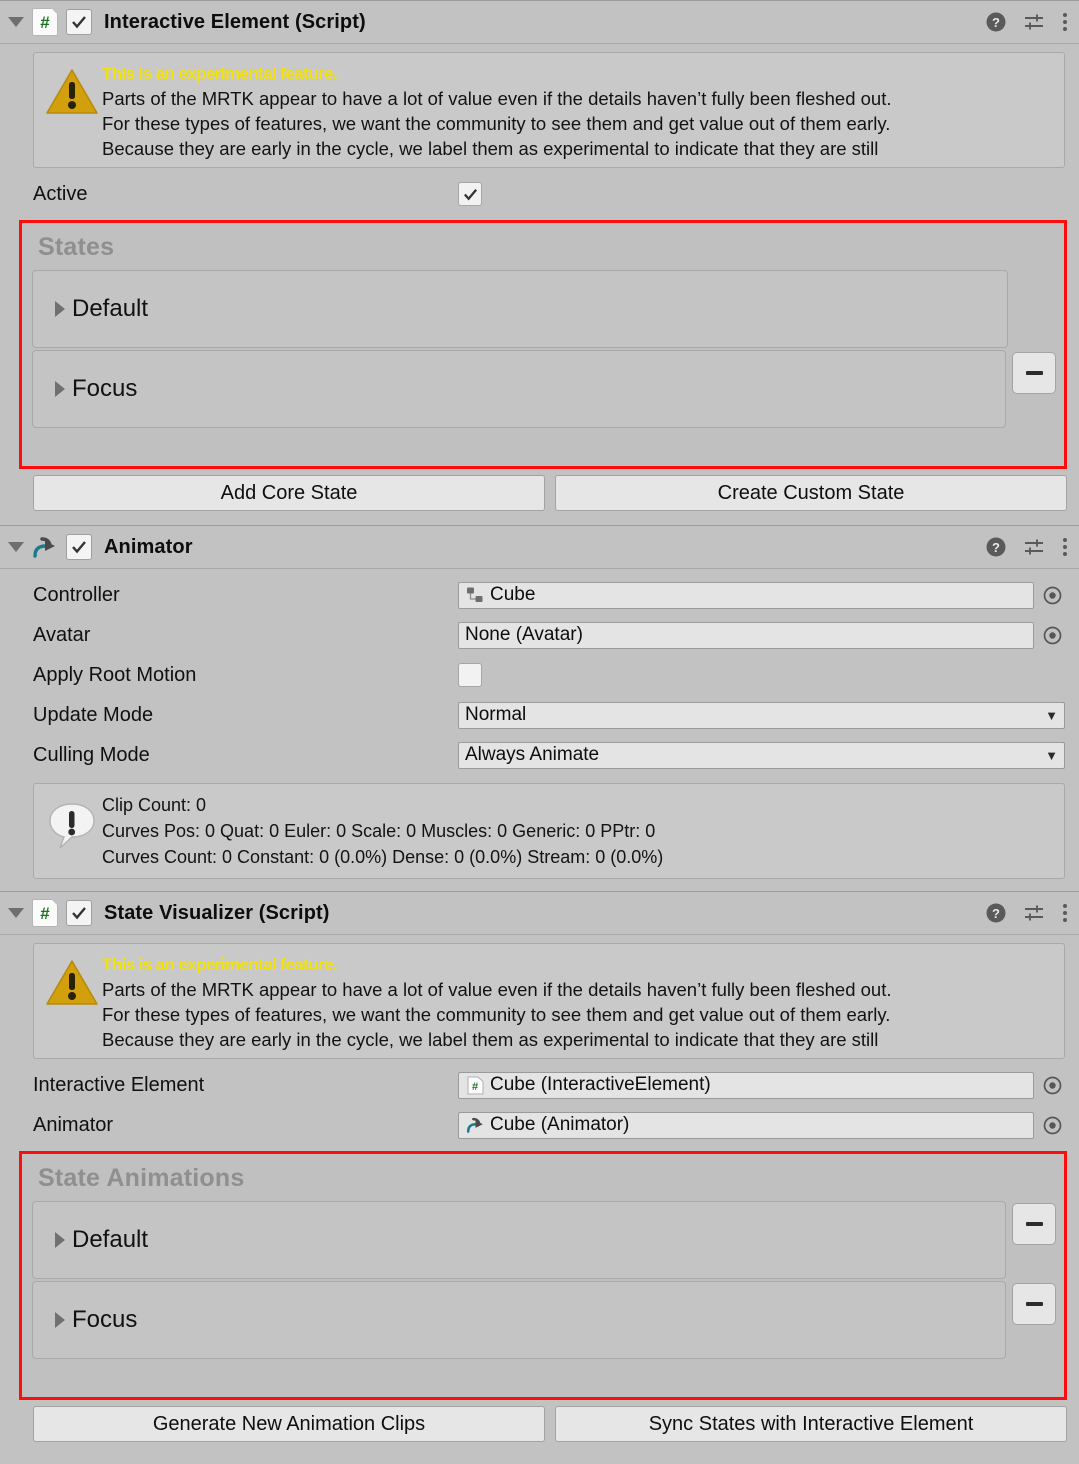  Describe the element at coordinates (91, 754) in the screenshot. I see `label-culling-mode: Culling Mode` at that location.